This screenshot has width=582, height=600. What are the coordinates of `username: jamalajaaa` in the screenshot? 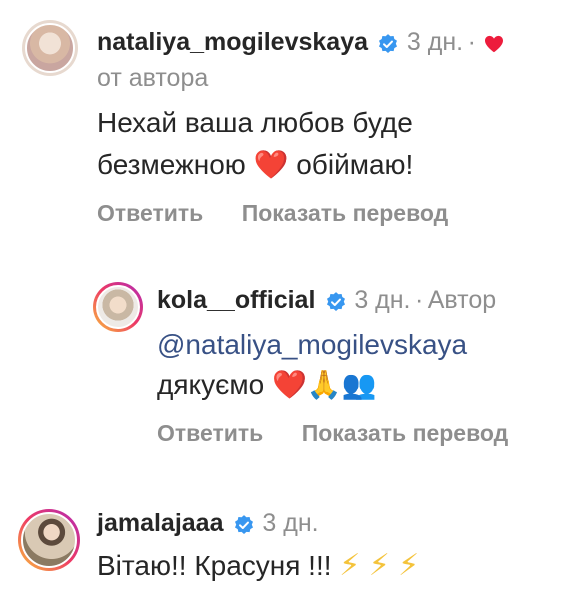 It's located at (160, 523).